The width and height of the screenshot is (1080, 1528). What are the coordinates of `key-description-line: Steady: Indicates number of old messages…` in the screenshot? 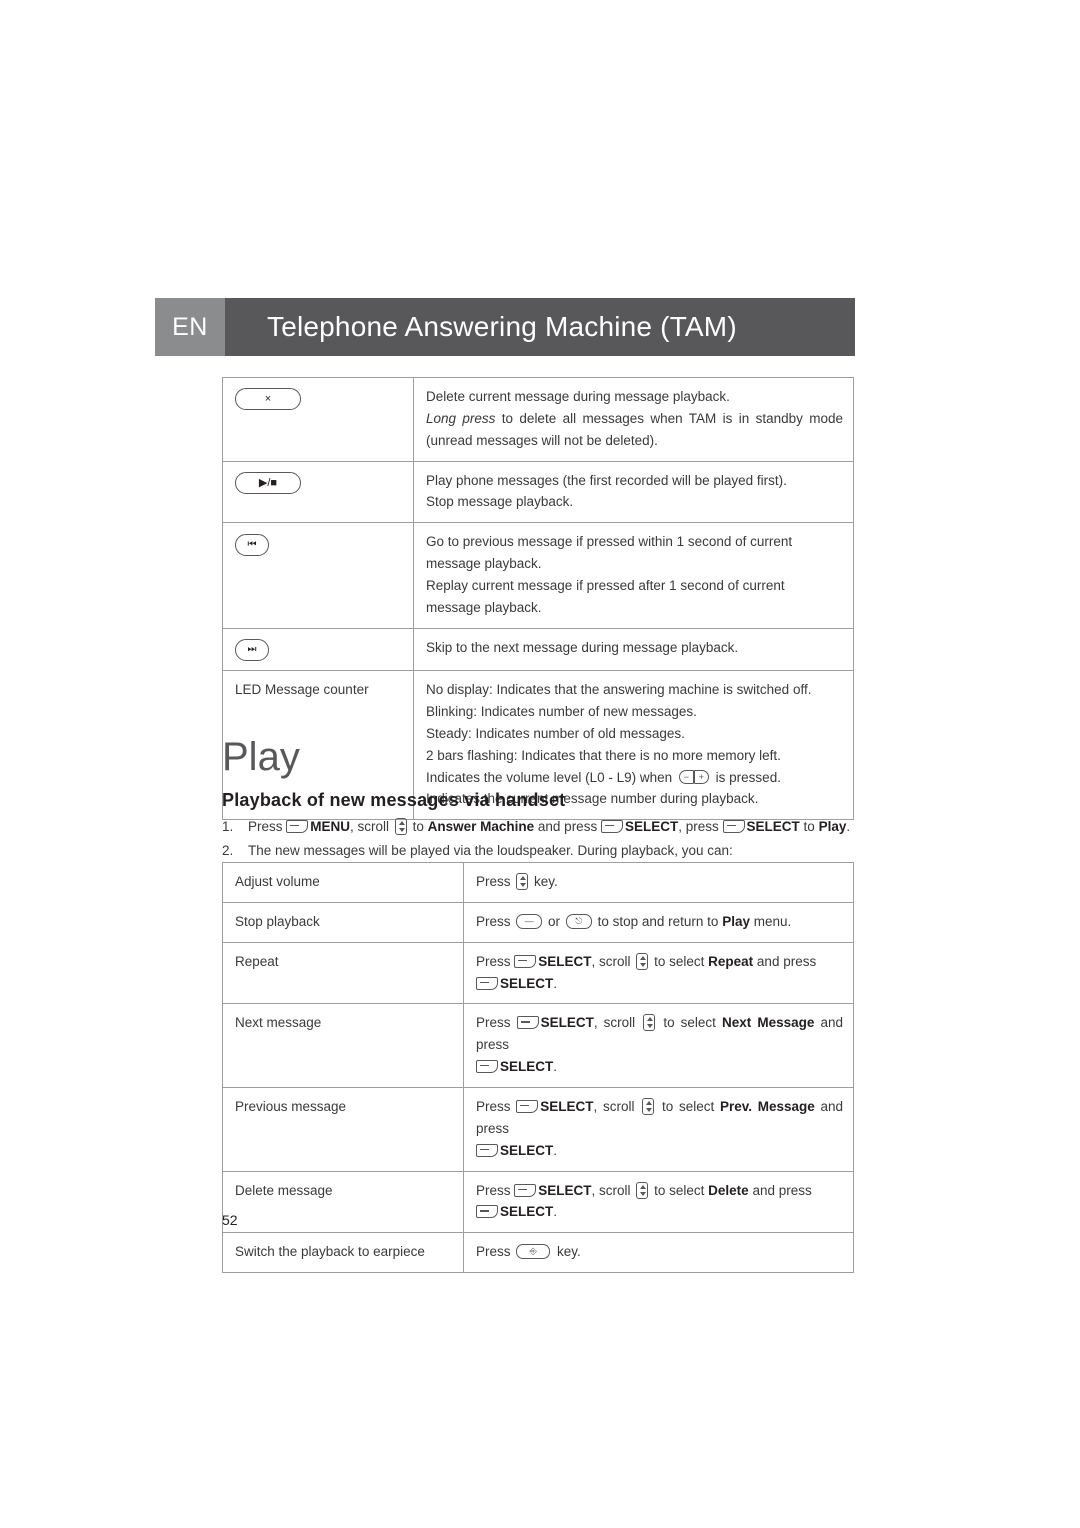 It's located at (555, 733).